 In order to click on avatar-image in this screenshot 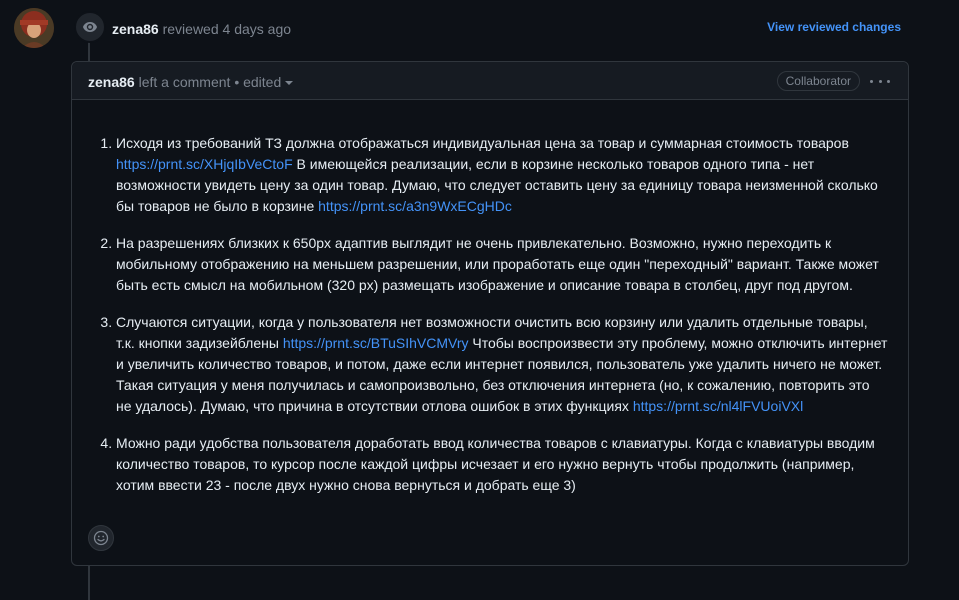, I will do `click(34, 28)`.